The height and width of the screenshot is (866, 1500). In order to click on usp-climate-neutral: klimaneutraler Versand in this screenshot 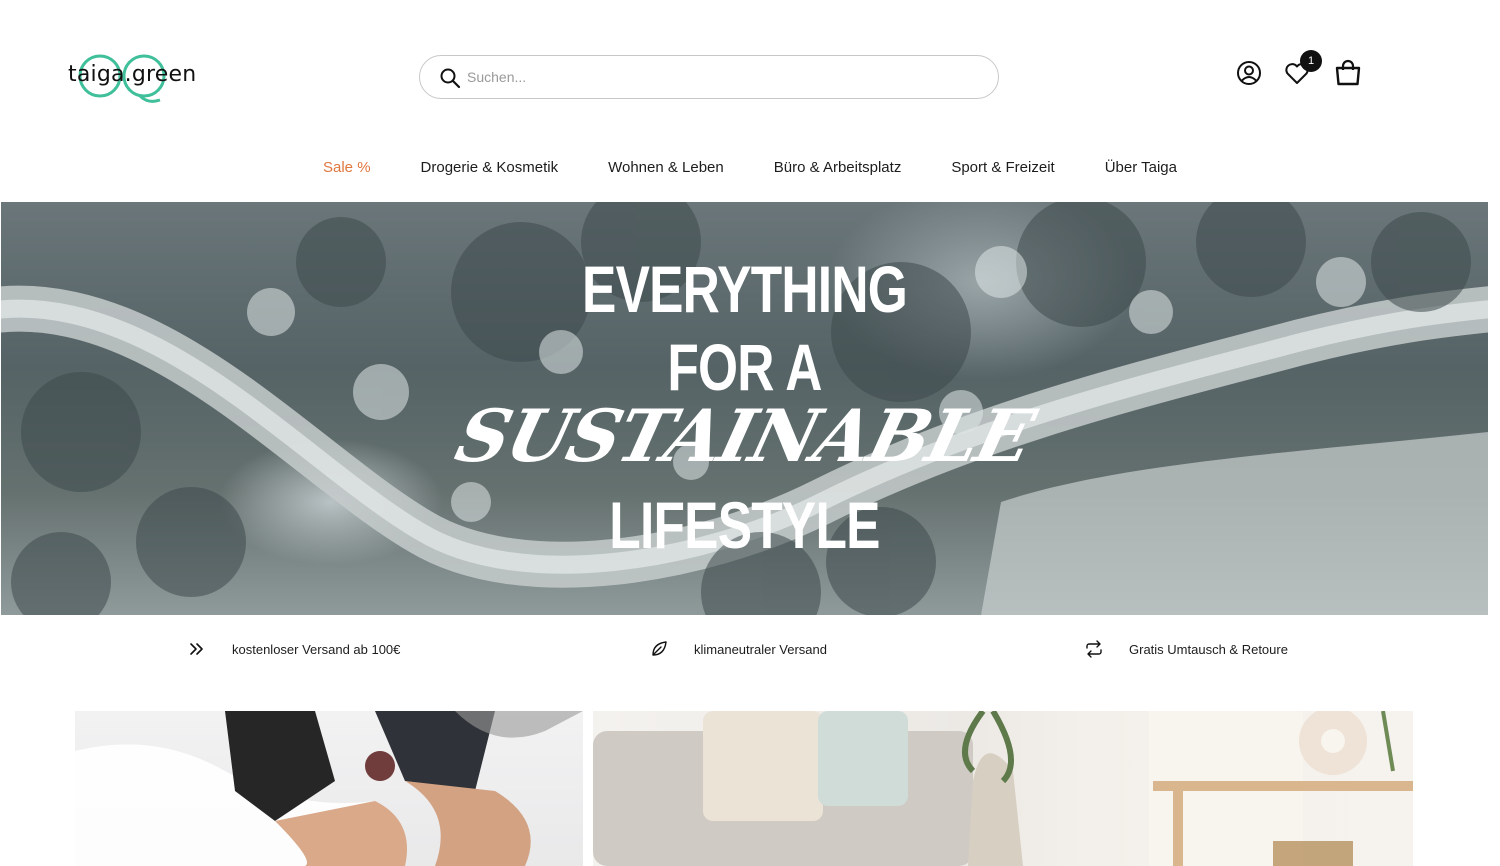, I will do `click(738, 649)`.